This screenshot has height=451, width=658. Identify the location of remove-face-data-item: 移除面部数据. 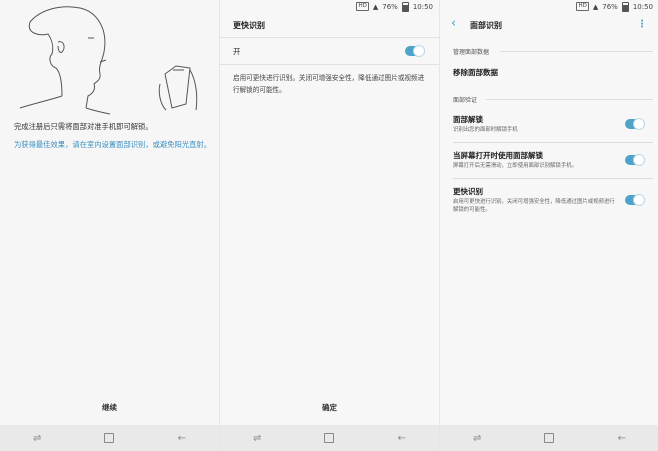
(475, 72).